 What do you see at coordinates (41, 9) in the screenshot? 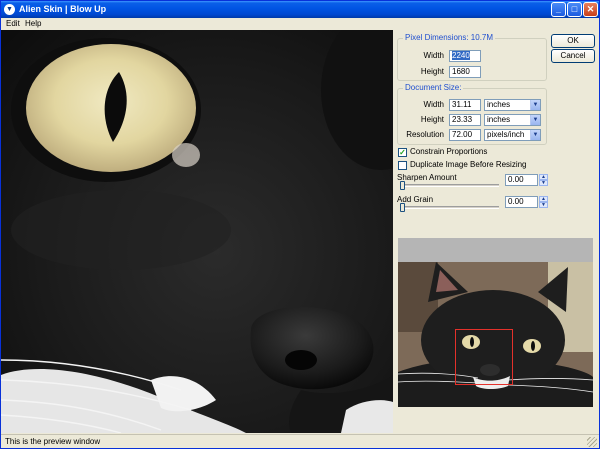
I see `app-name: Alien Skin` at bounding box center [41, 9].